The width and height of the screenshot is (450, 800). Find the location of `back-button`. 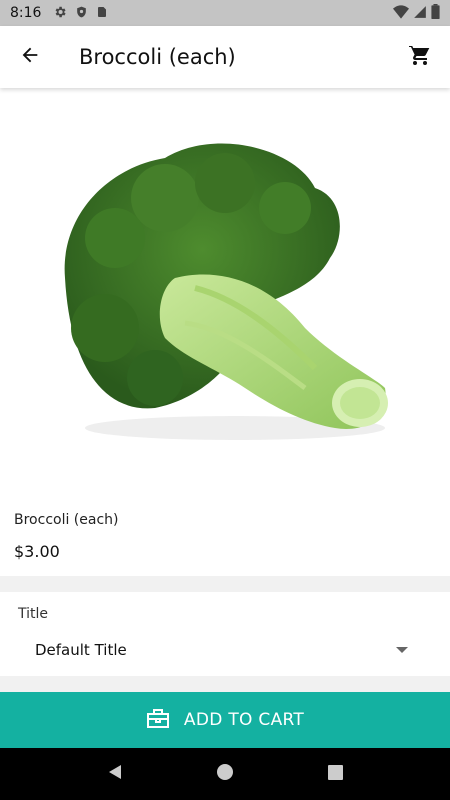

back-button is located at coordinates (30, 57).